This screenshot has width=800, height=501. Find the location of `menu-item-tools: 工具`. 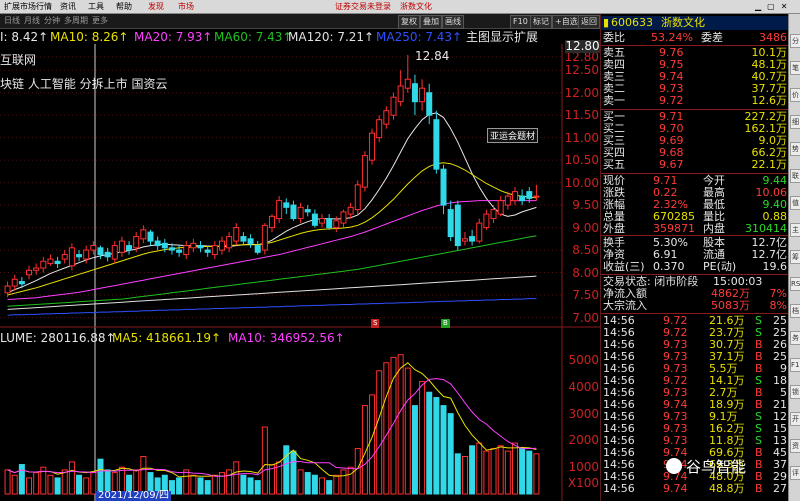

menu-item-tools: 工具 is located at coordinates (96, 6).